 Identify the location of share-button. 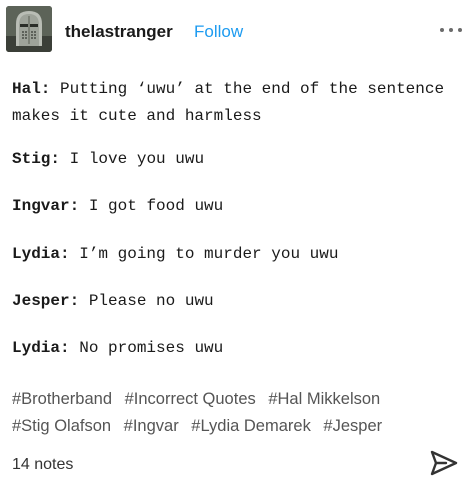
(444, 463).